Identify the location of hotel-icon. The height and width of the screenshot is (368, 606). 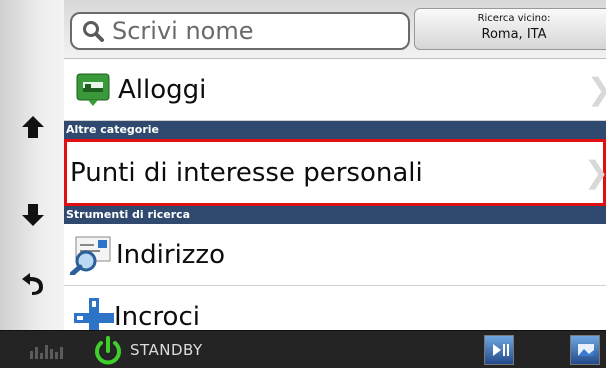
(93, 89).